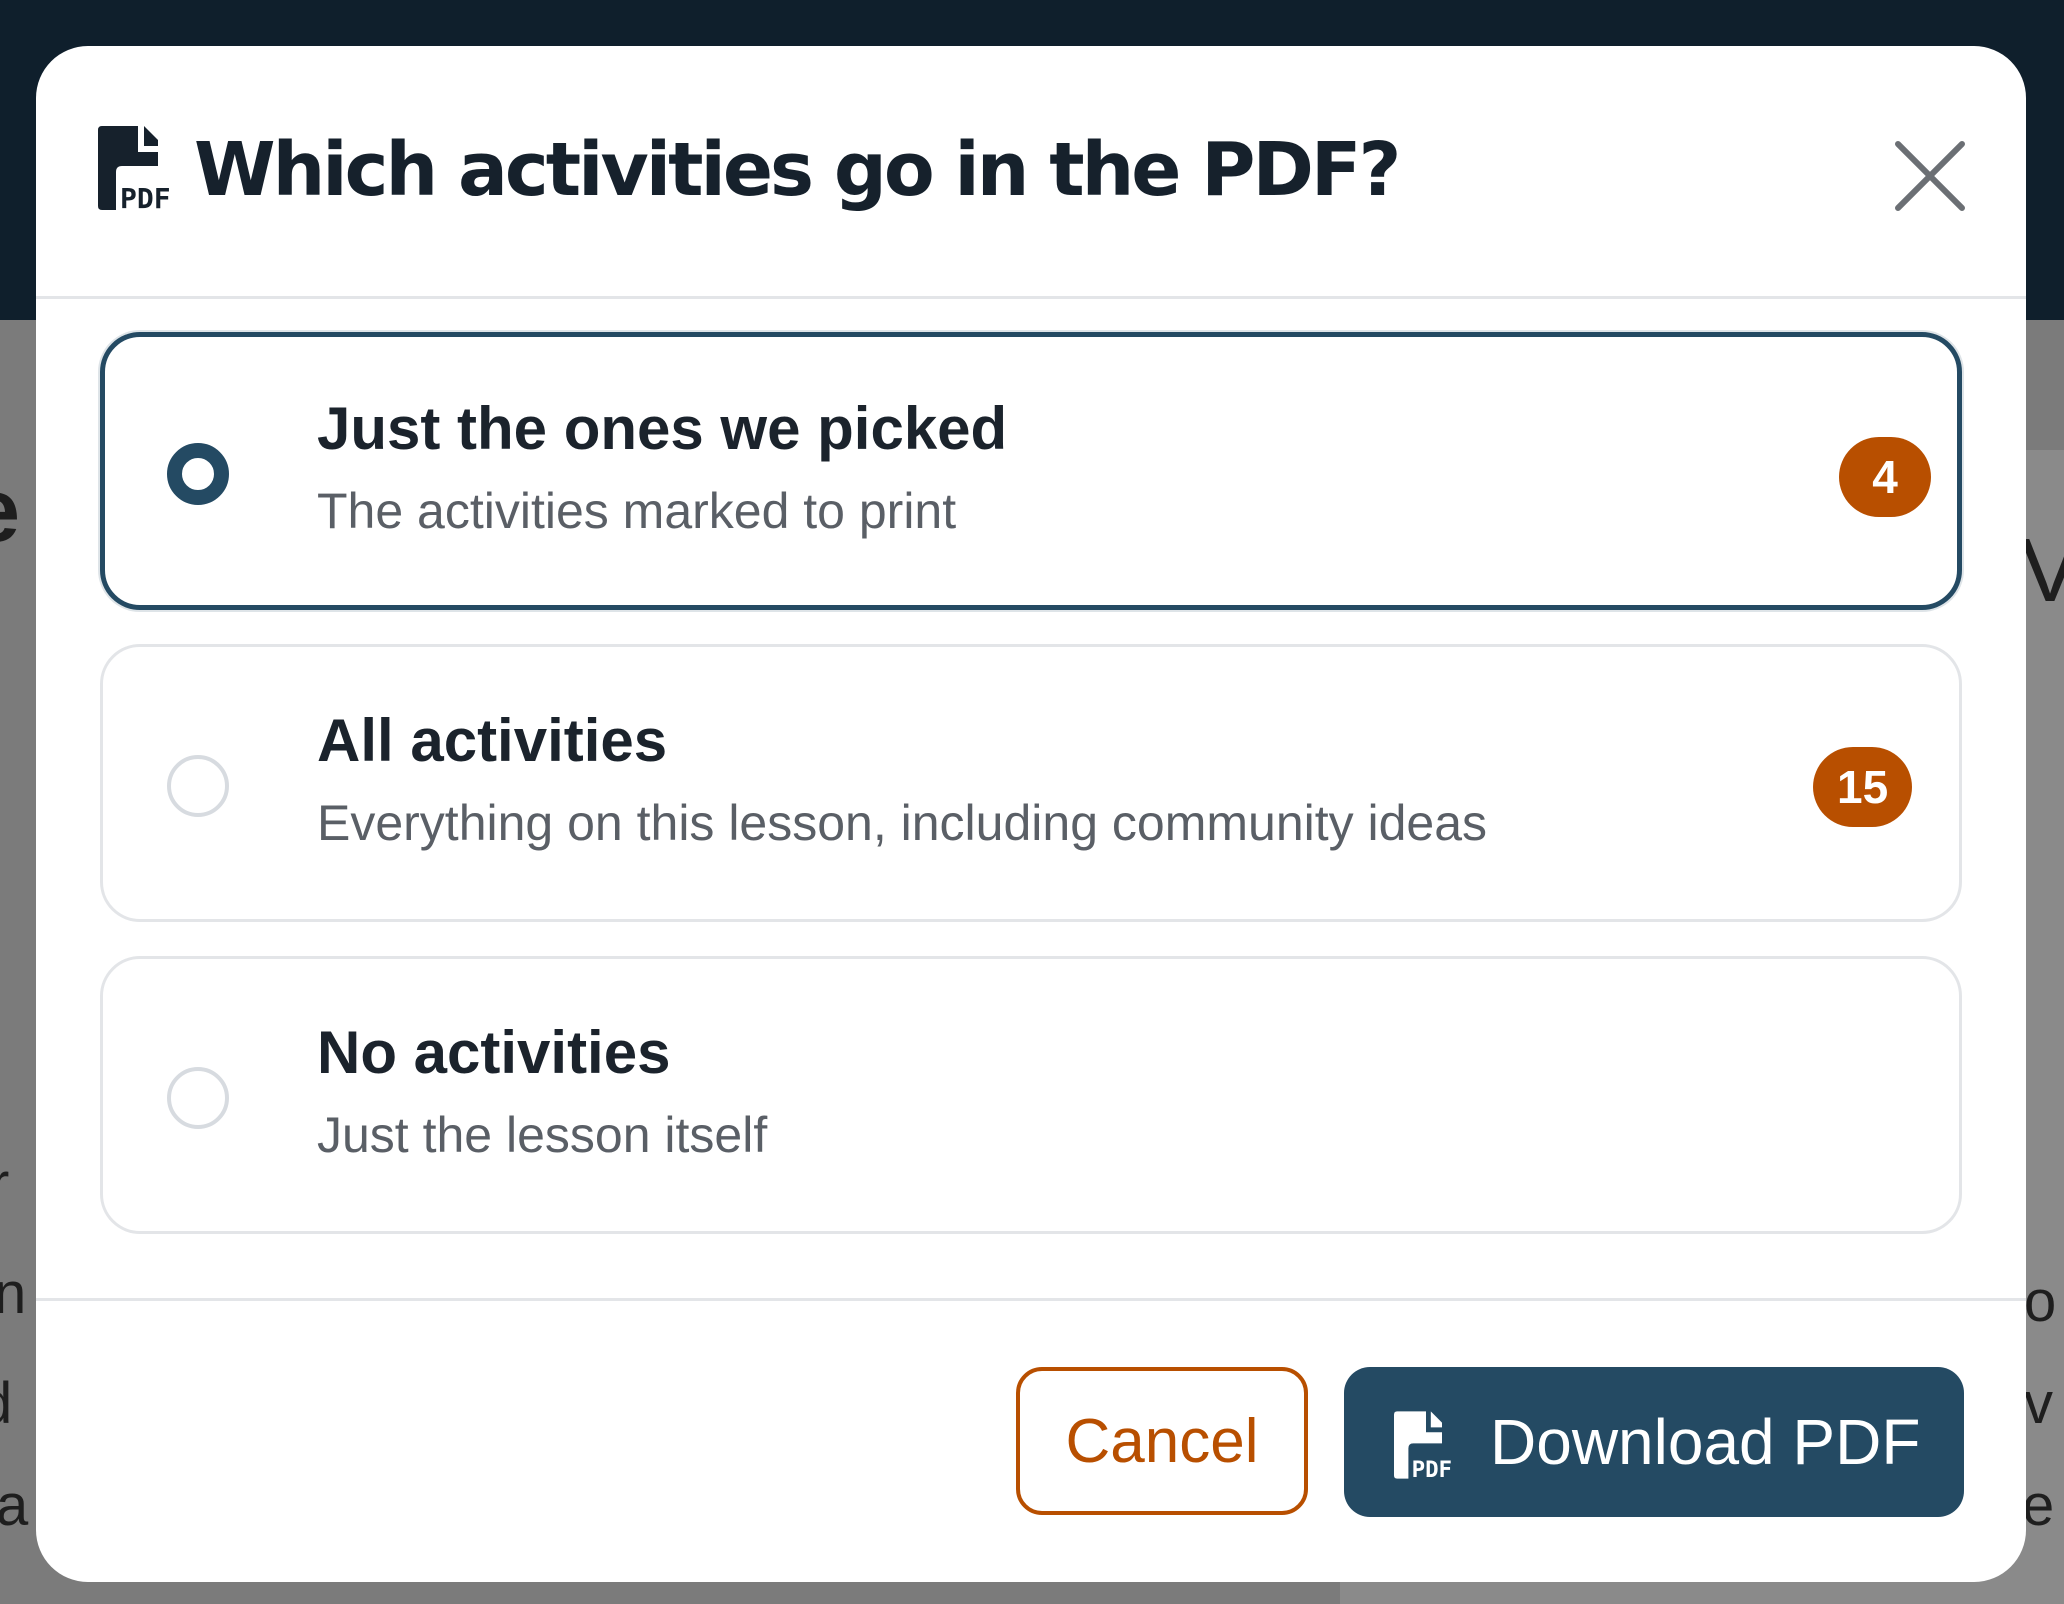 This screenshot has height=1604, width=2064. What do you see at coordinates (662, 428) in the screenshot?
I see `option-title: Just the ones we picked` at bounding box center [662, 428].